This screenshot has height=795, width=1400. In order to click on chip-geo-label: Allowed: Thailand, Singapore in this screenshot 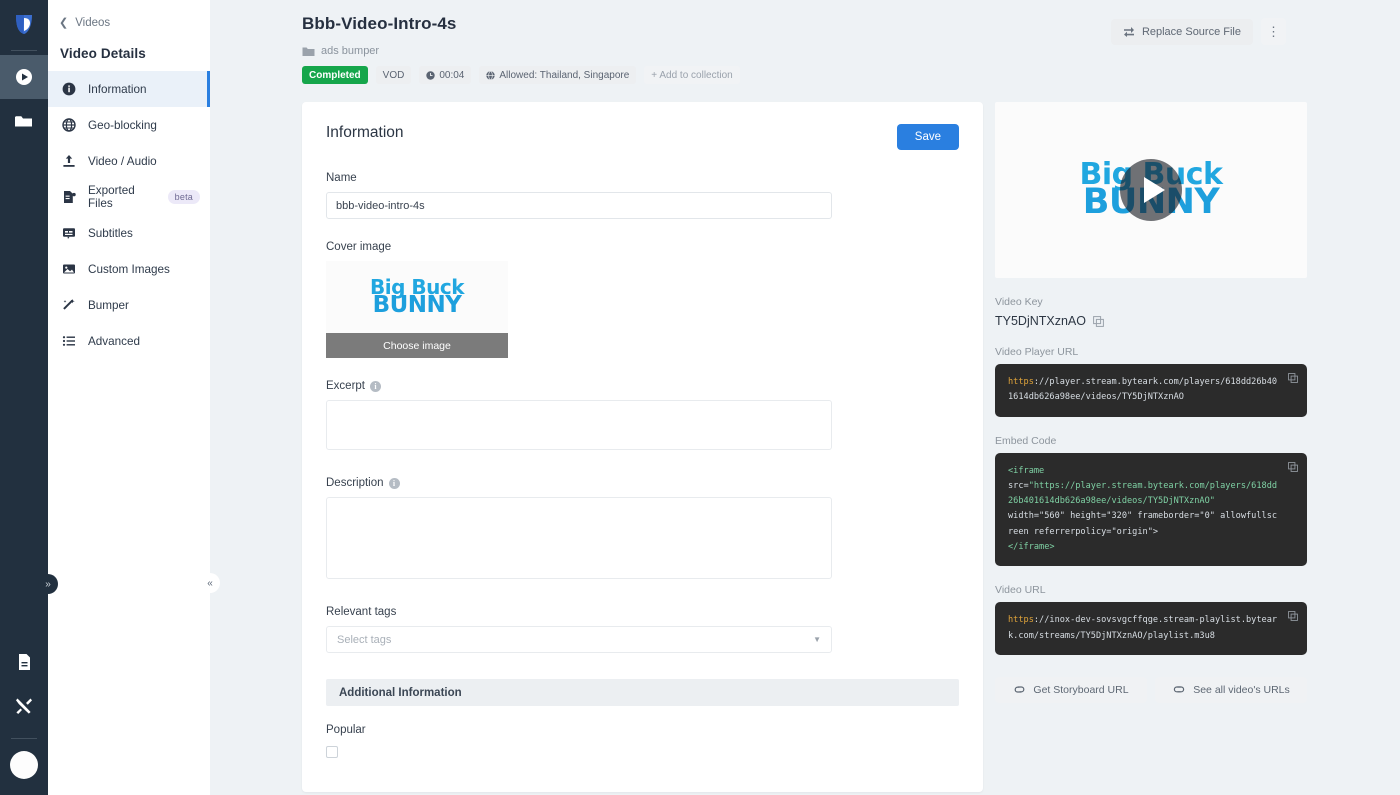, I will do `click(564, 75)`.